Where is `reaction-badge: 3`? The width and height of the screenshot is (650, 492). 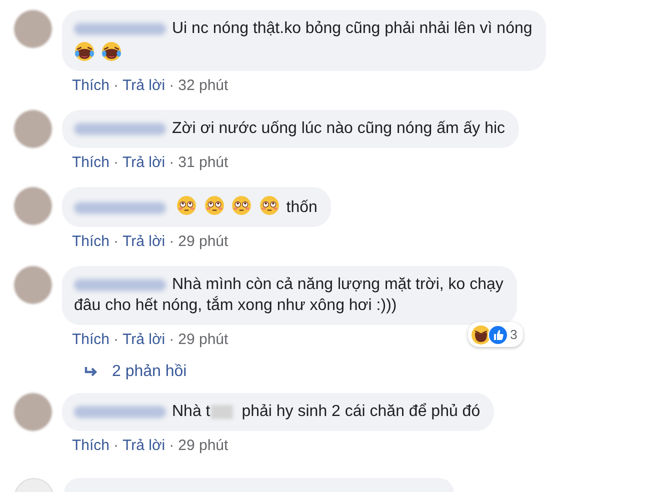
reaction-badge: 3 is located at coordinates (496, 334).